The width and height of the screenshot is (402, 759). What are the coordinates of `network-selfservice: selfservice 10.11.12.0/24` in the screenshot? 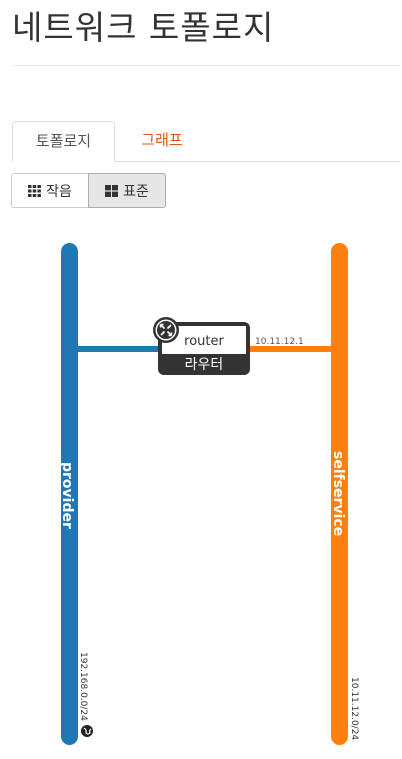 It's located at (344, 494).